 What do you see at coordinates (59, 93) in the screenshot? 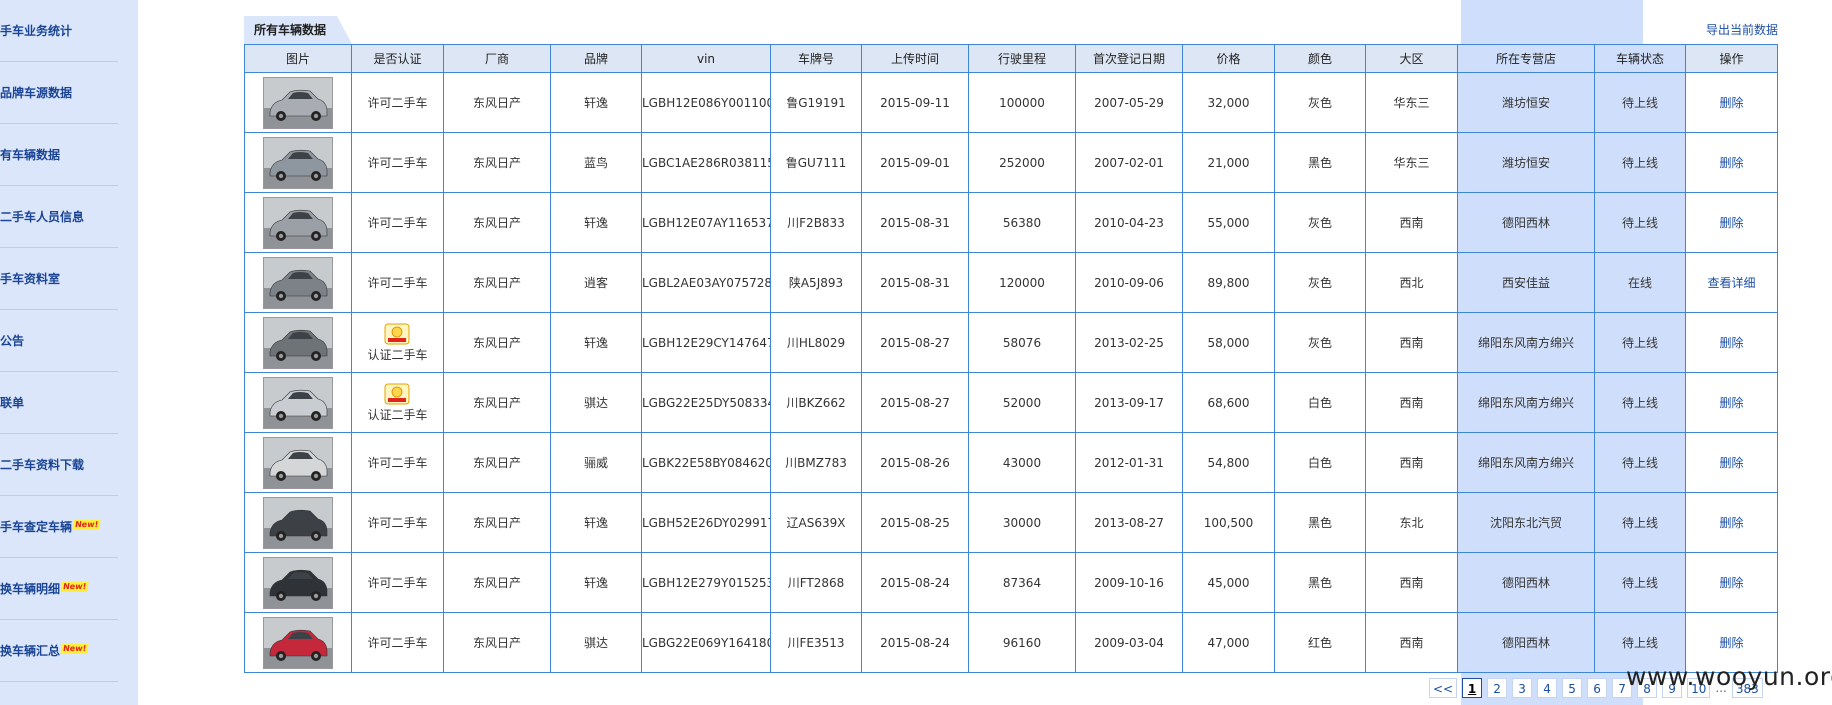
I see `sidebar-item-2: 品牌车源数据` at bounding box center [59, 93].